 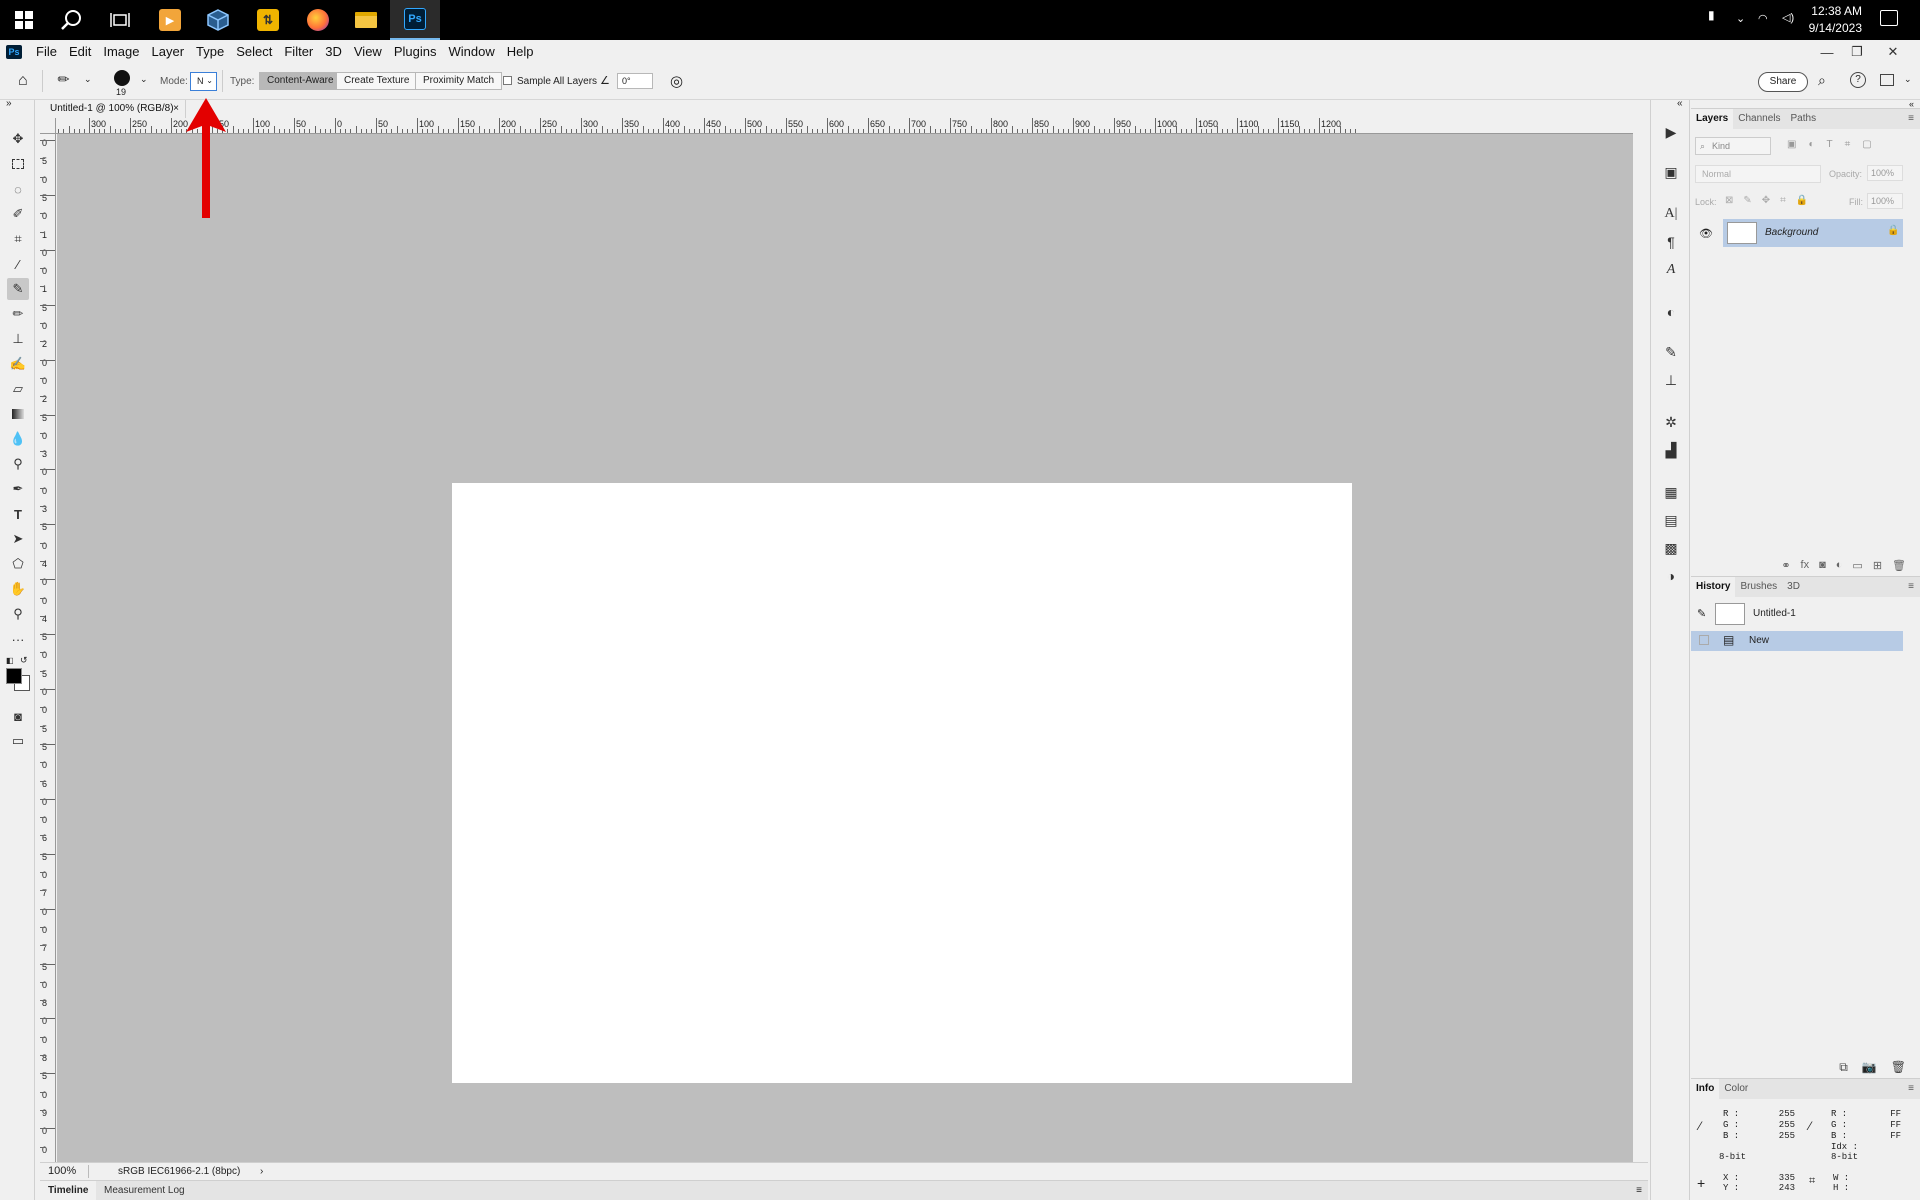 What do you see at coordinates (80, 52) in the screenshot?
I see `menu-edit: Edit` at bounding box center [80, 52].